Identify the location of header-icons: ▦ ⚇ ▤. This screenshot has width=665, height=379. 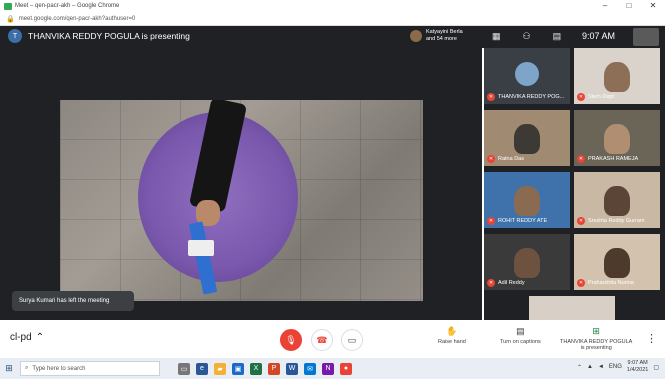
(526, 36).